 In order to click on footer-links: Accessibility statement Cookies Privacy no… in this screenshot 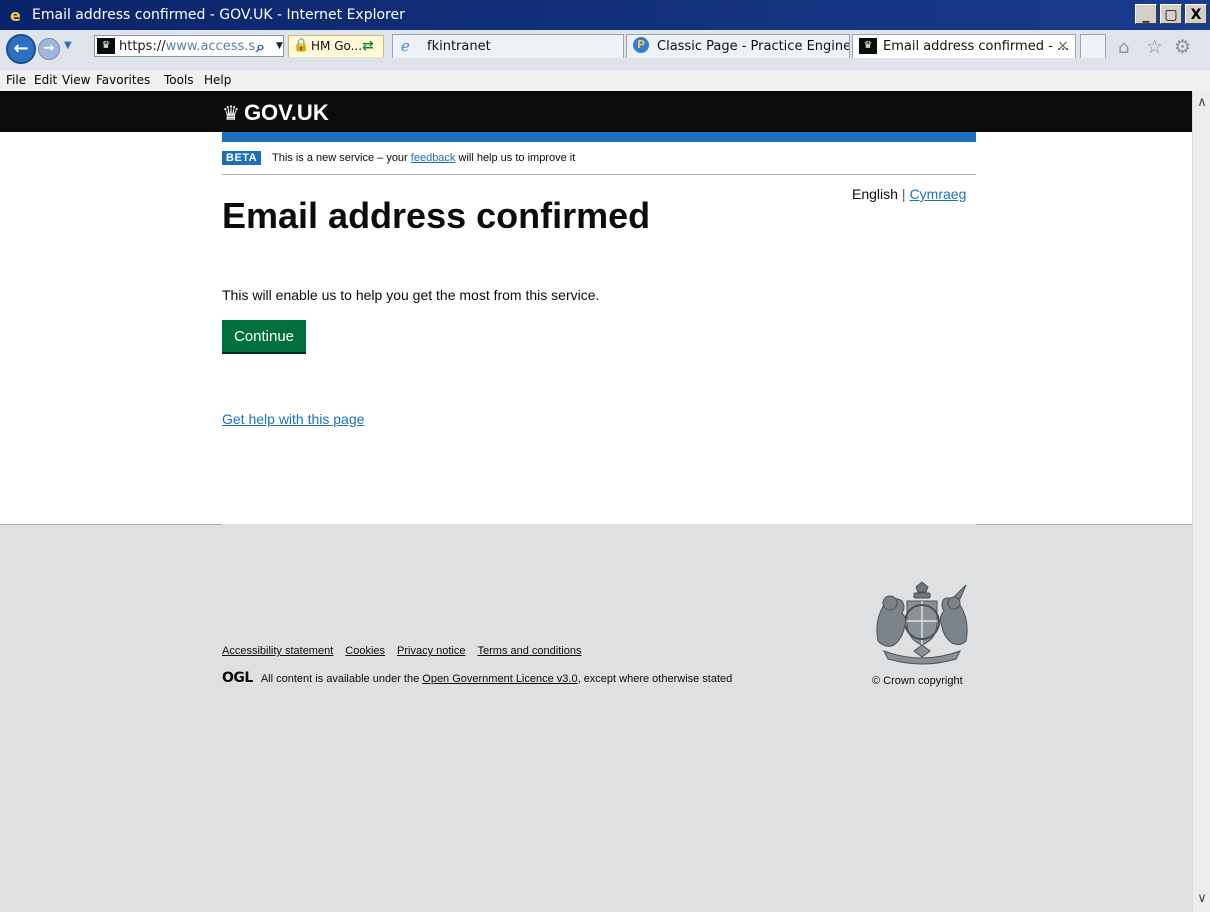, I will do `click(407, 651)`.